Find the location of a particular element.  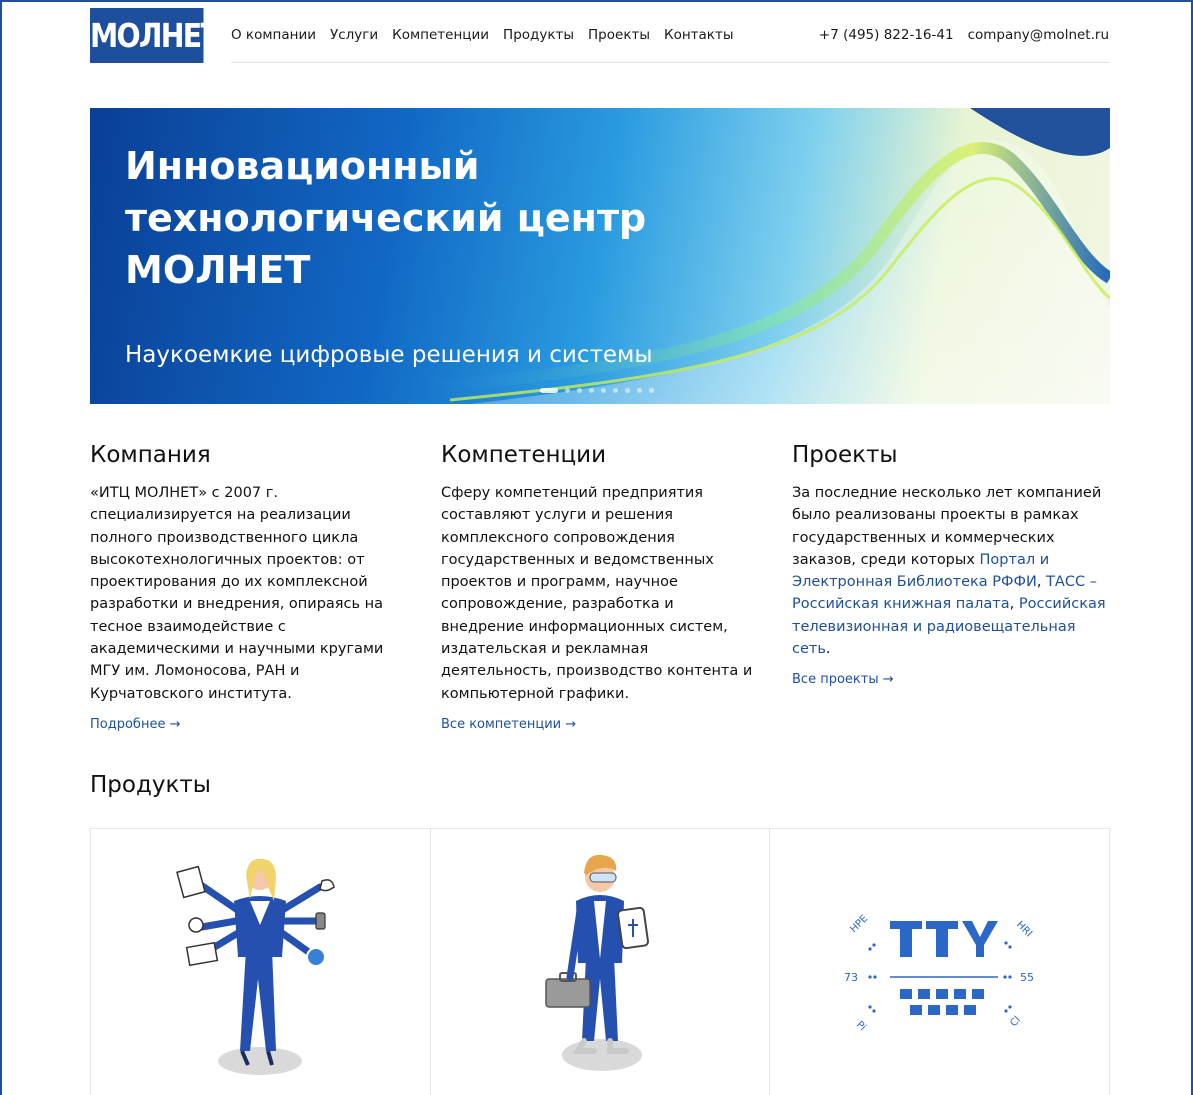

slider-dots is located at coordinates (597, 390).